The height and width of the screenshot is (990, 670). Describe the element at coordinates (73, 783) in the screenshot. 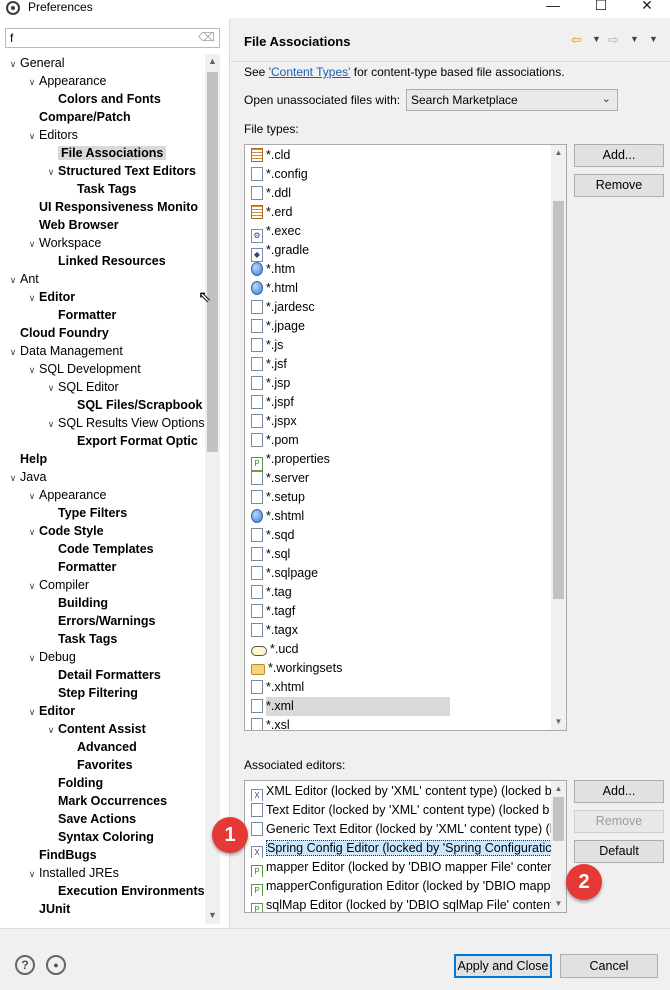

I see `tree-item: Folding` at that location.